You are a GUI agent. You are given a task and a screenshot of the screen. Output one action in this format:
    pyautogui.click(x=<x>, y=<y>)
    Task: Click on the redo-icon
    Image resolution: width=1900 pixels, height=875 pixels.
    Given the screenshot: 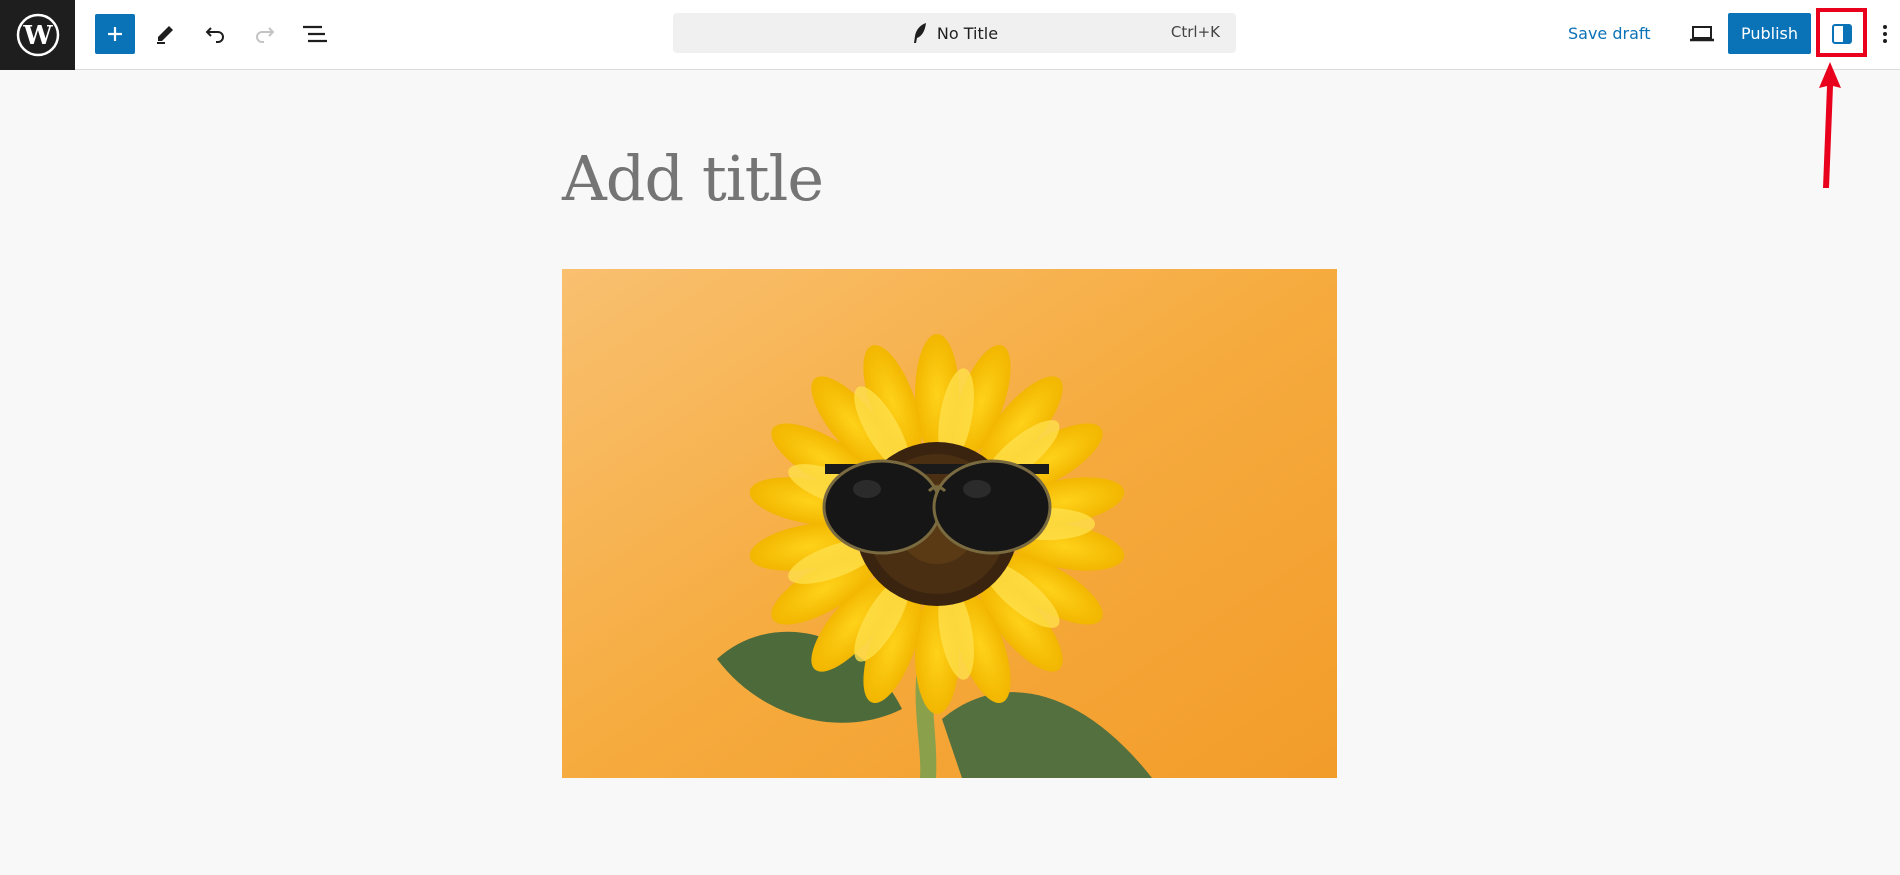 What is the action you would take?
    pyautogui.click(x=265, y=35)
    